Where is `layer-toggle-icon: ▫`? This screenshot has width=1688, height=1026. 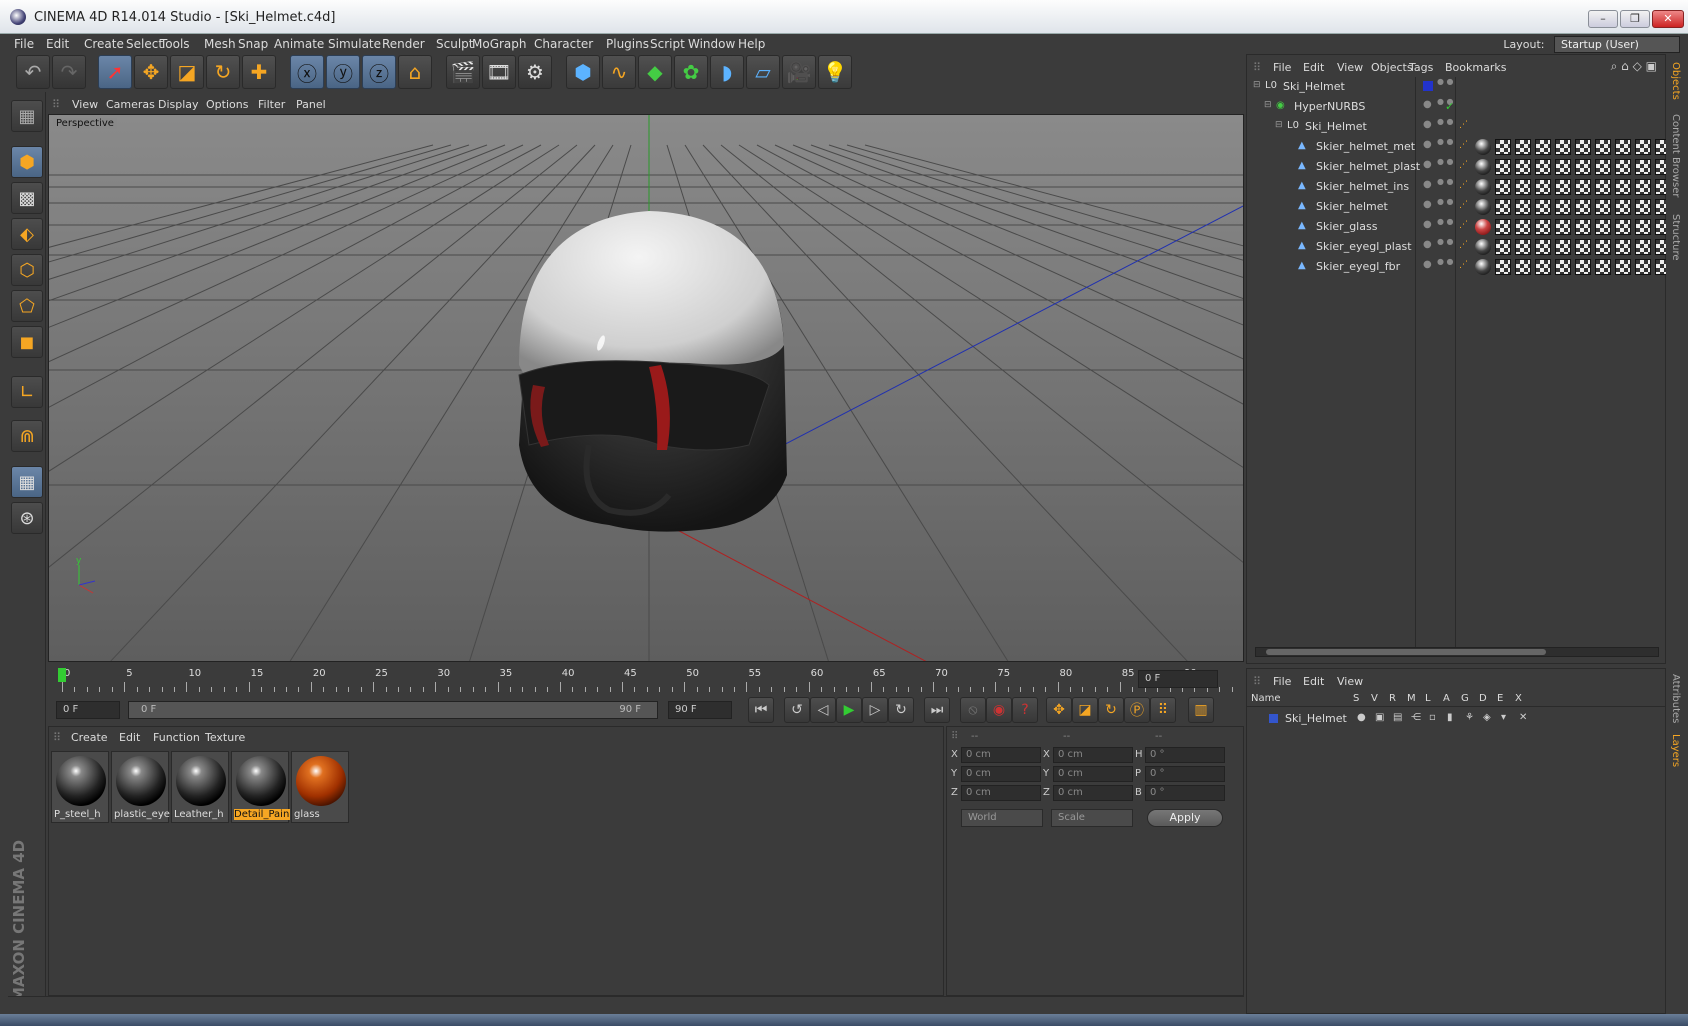
layer-toggle-icon: ▫ is located at coordinates (1432, 717).